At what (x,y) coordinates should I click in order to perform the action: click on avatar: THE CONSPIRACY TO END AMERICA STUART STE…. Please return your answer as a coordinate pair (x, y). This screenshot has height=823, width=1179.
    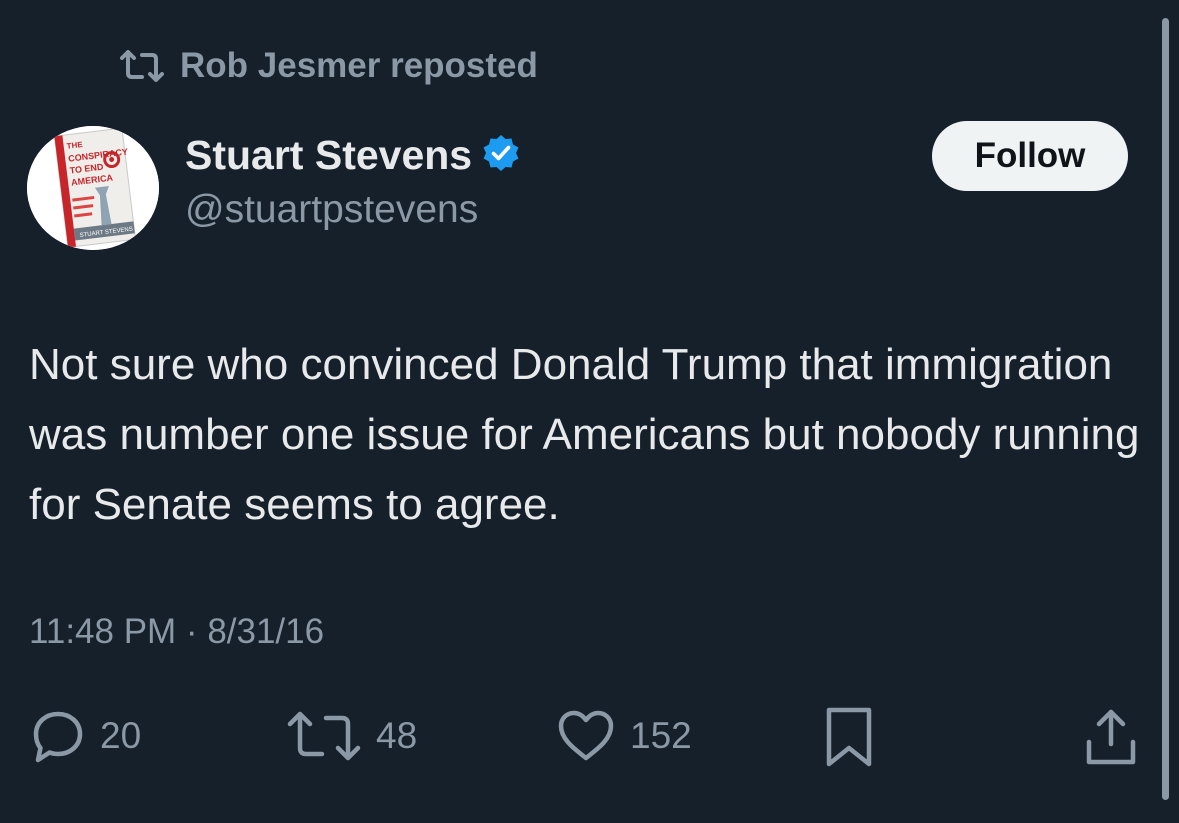
    Looking at the image, I should click on (93, 188).